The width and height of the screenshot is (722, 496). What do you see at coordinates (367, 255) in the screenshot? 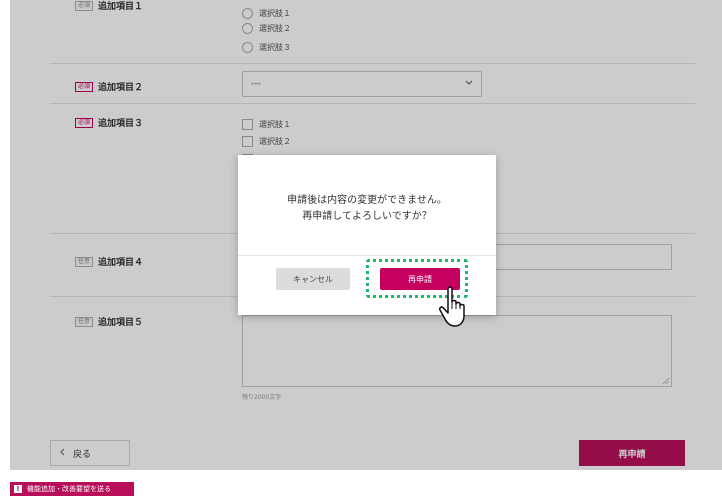
I see `dialog-divider` at bounding box center [367, 255].